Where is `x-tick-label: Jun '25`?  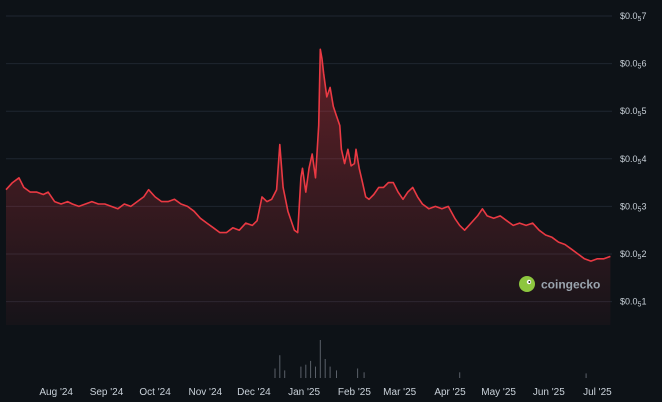
x-tick-label: Jun '25 is located at coordinates (549, 392).